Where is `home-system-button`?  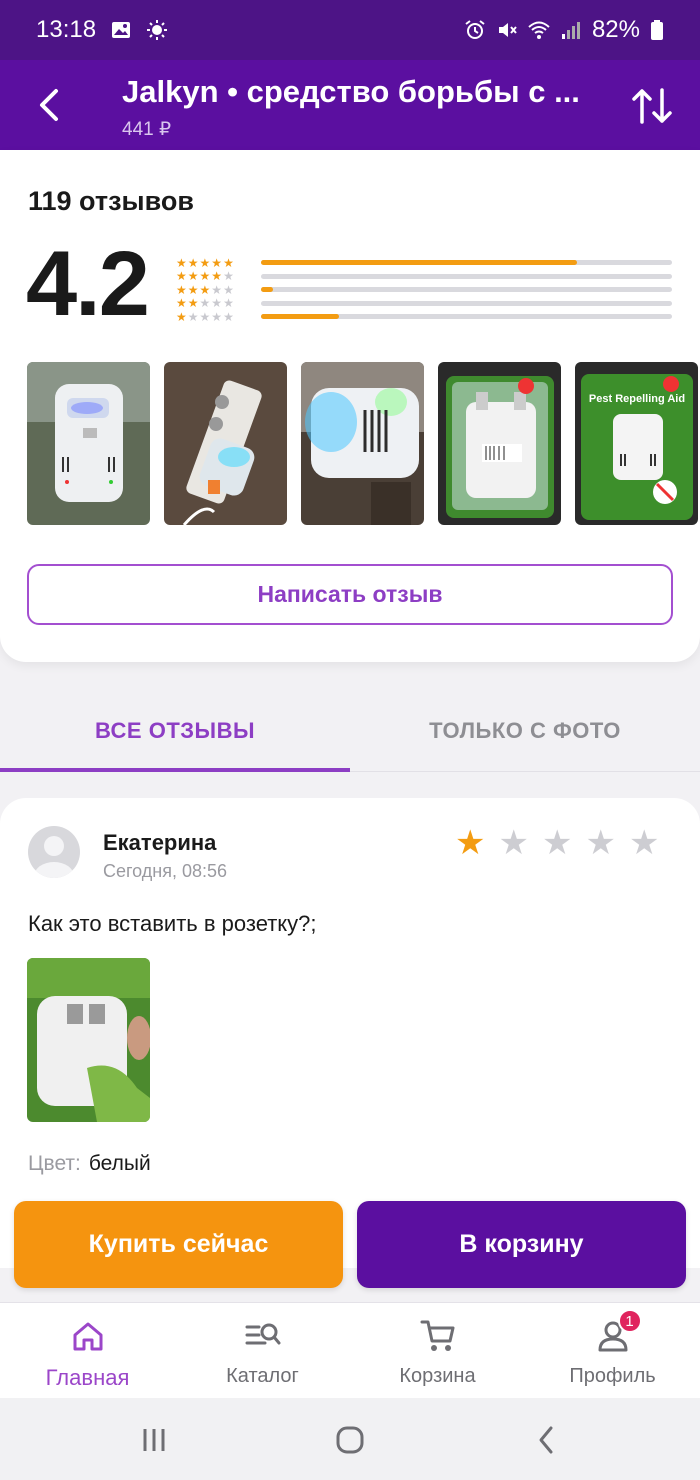
home-system-button is located at coordinates (350, 1440).